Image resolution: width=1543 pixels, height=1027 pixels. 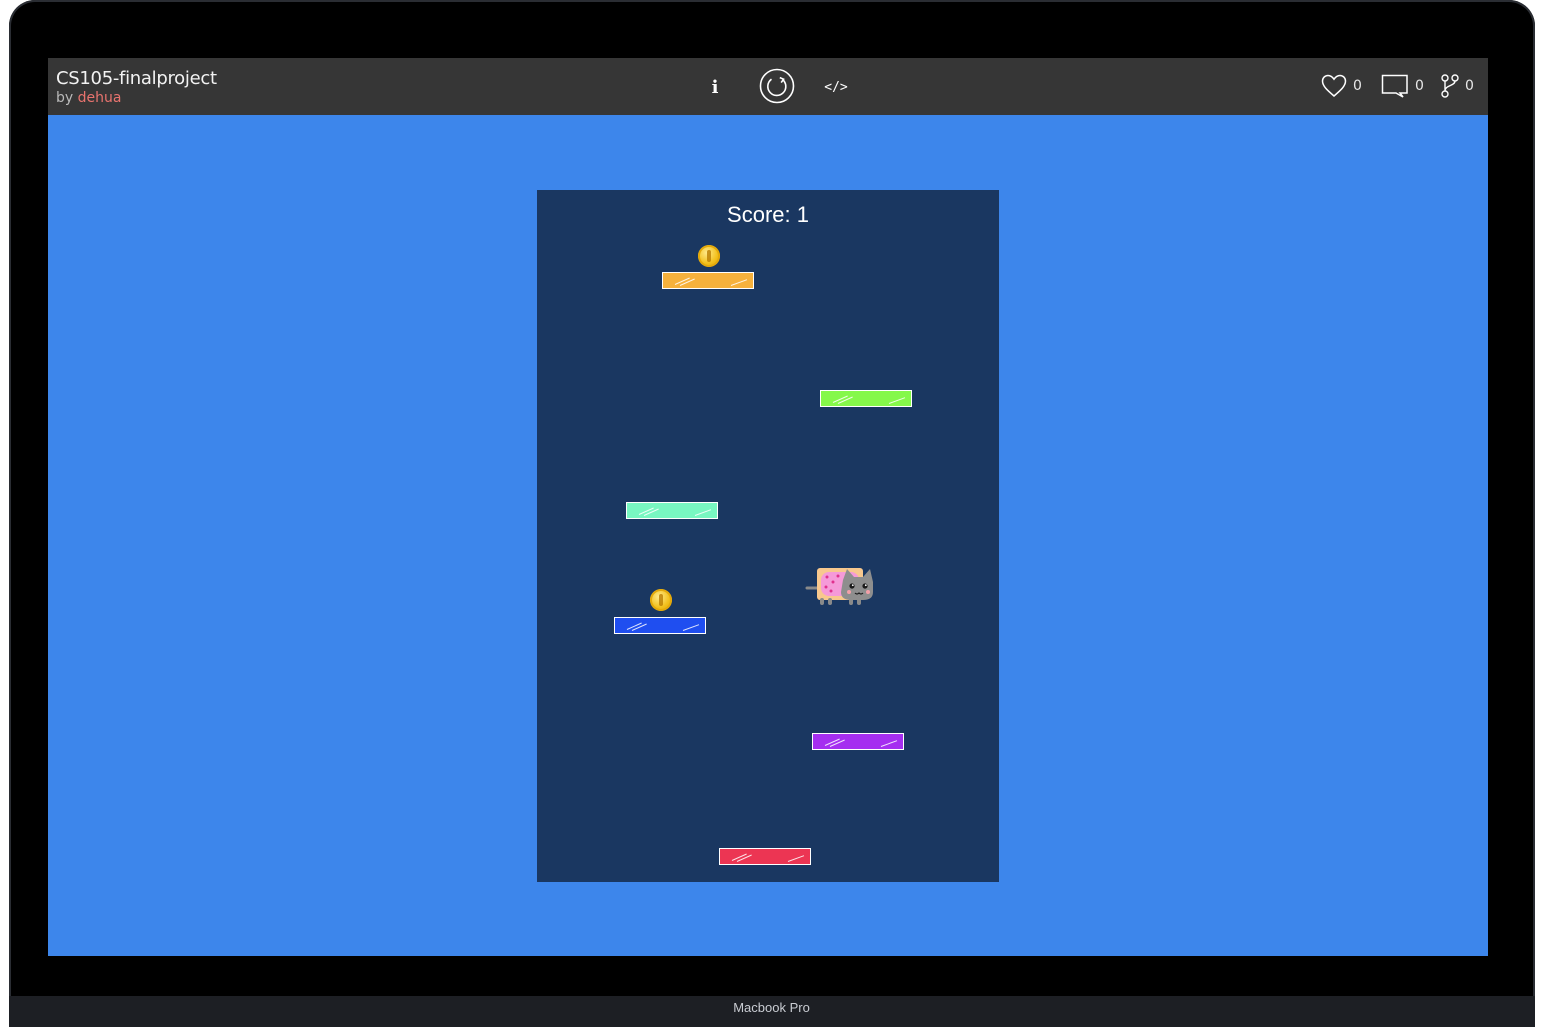 I want to click on forks-button: 0, so click(x=1457, y=86).